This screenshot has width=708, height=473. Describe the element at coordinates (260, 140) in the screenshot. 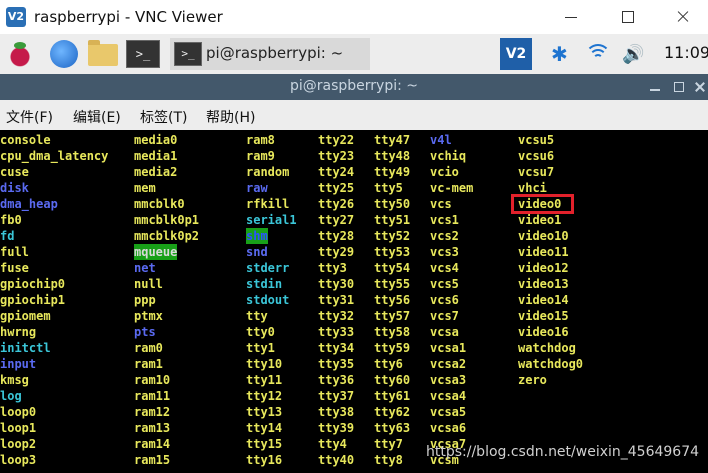

I see `device-entry: ram8` at that location.